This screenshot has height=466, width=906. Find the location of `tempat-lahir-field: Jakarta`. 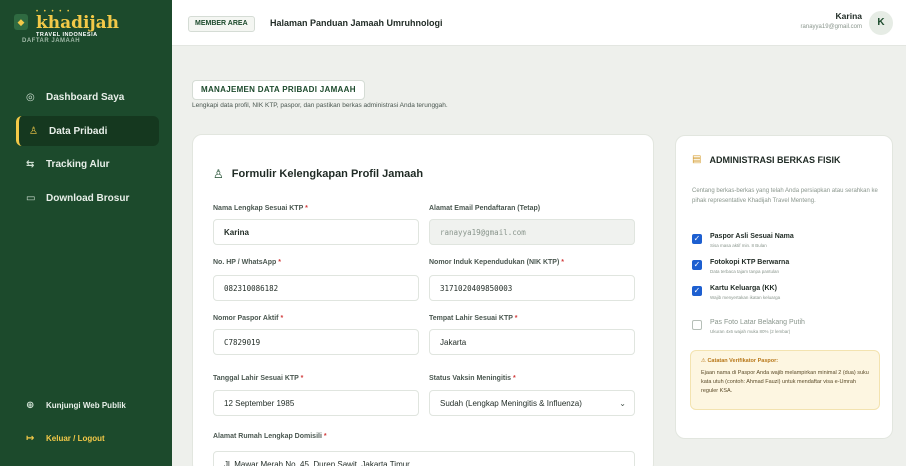

tempat-lahir-field: Jakarta is located at coordinates (532, 342).